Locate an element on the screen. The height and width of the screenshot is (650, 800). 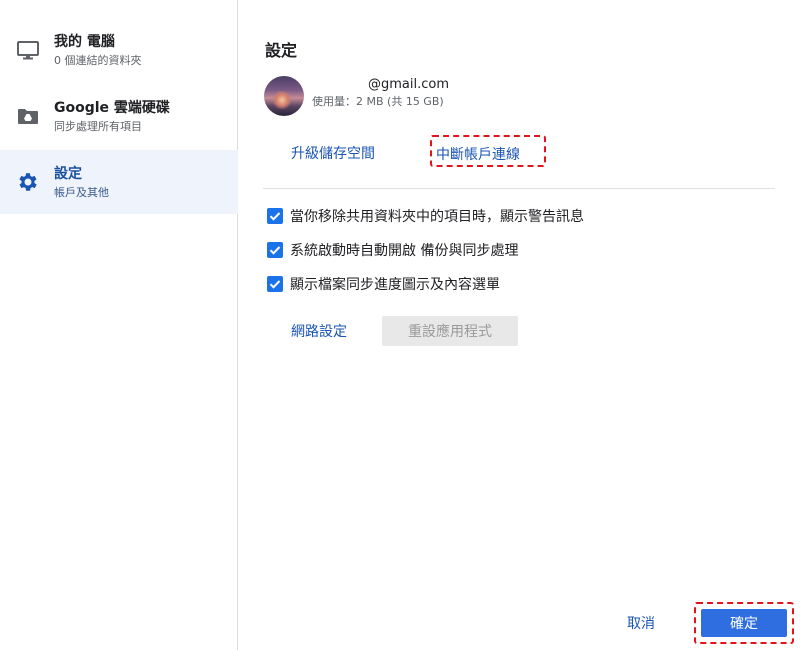
divider is located at coordinates (519, 188).